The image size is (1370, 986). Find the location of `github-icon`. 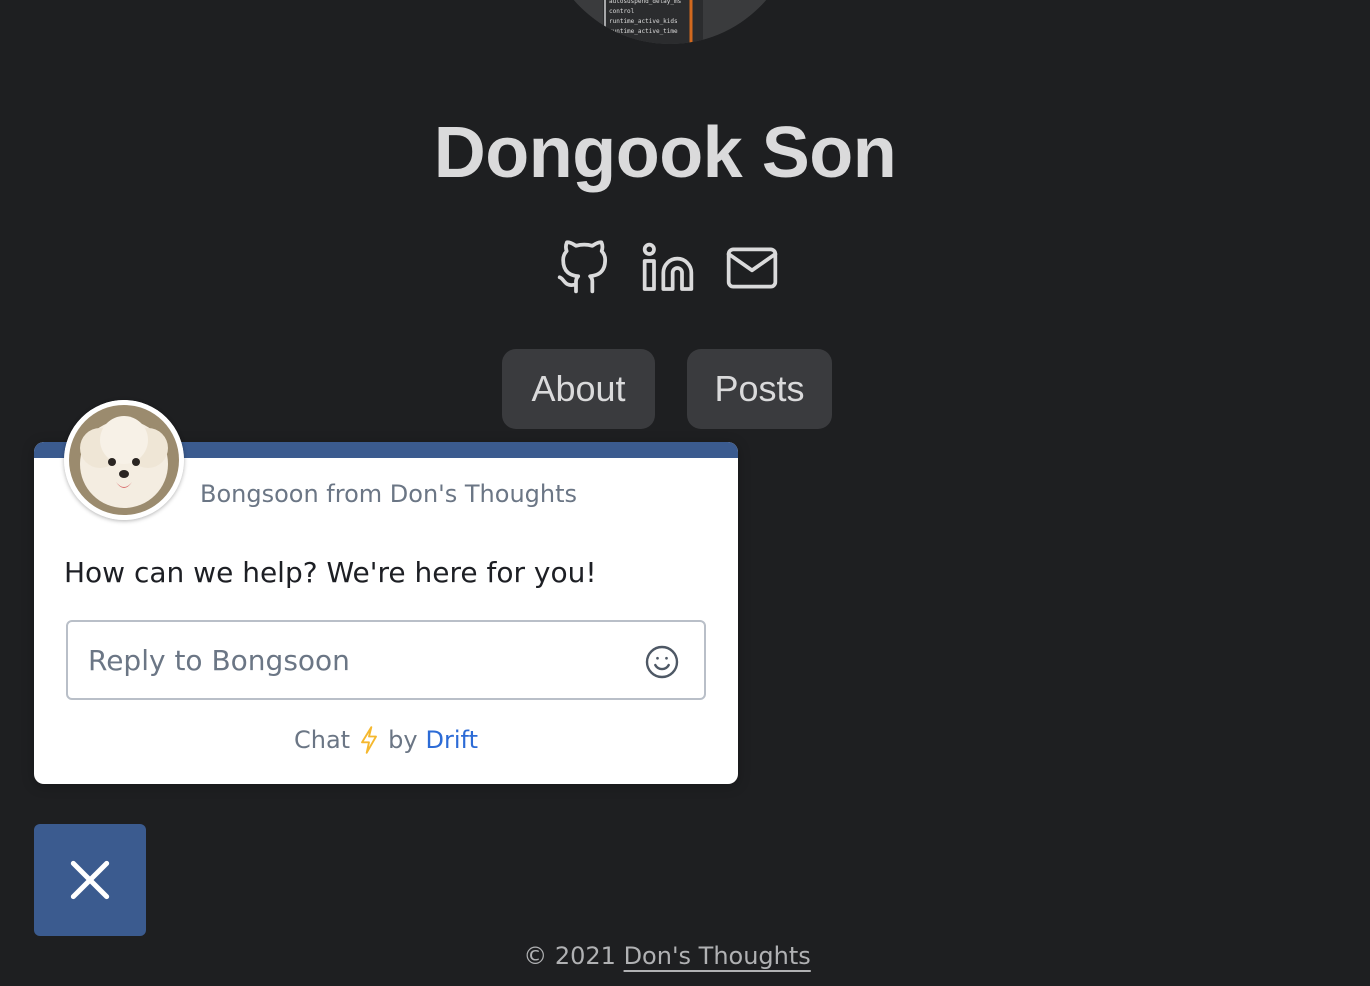

github-icon is located at coordinates (582, 267).